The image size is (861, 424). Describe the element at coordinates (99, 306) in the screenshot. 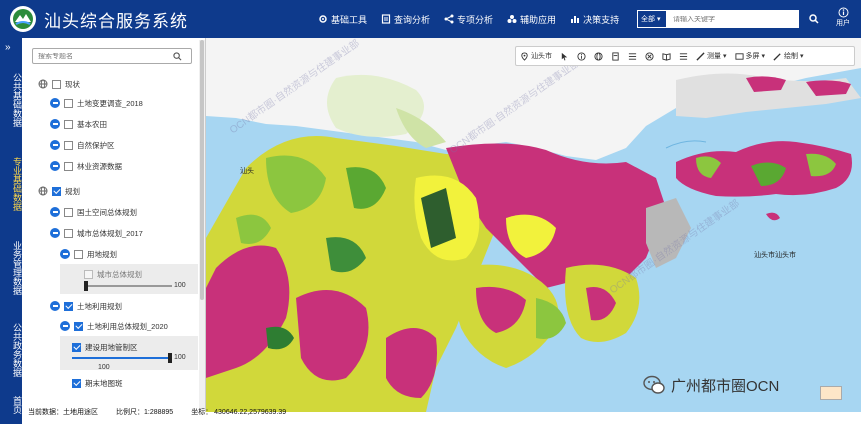

I see `land-use-group-label: 土地利用规划` at that location.